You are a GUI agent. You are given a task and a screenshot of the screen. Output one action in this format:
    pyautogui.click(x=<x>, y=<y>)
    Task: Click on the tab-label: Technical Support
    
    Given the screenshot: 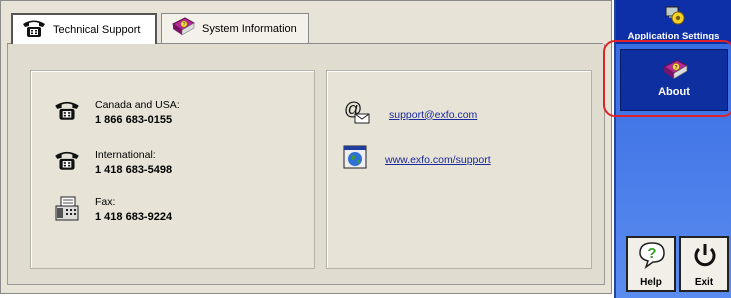 What is the action you would take?
    pyautogui.click(x=97, y=29)
    